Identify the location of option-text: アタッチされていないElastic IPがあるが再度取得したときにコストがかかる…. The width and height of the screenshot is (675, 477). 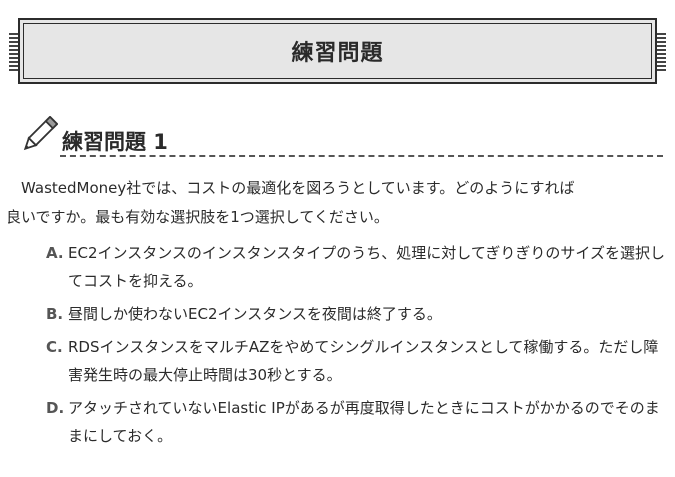
(364, 422).